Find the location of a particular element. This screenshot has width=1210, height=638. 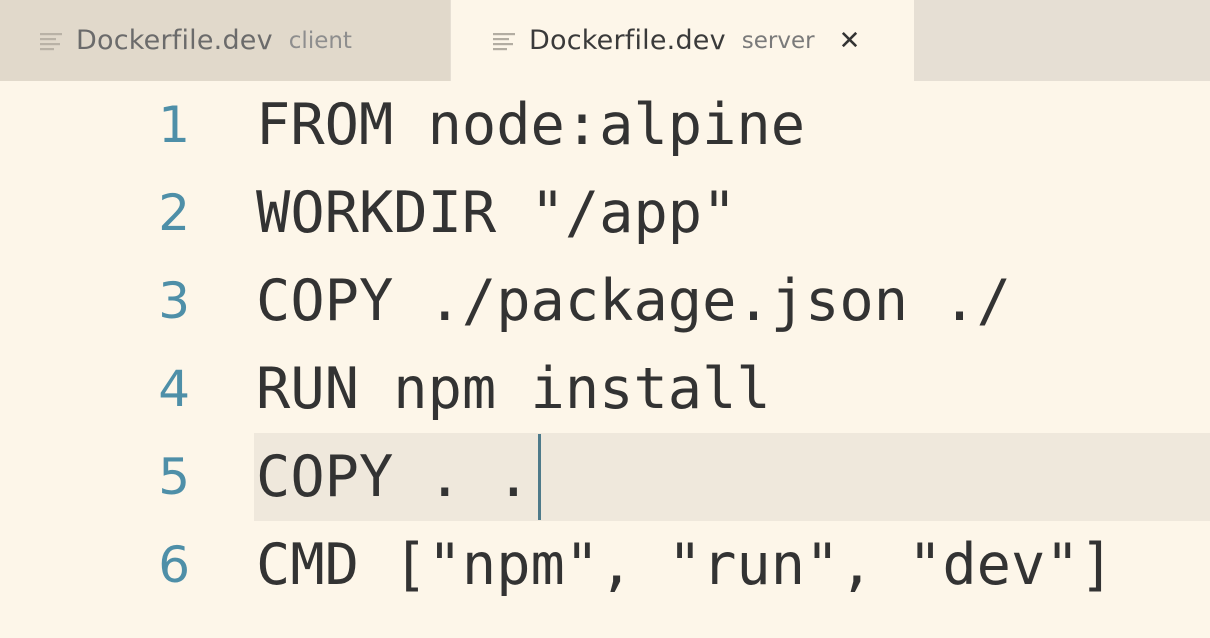

code-line: 4 RUN npm install is located at coordinates (605, 389).